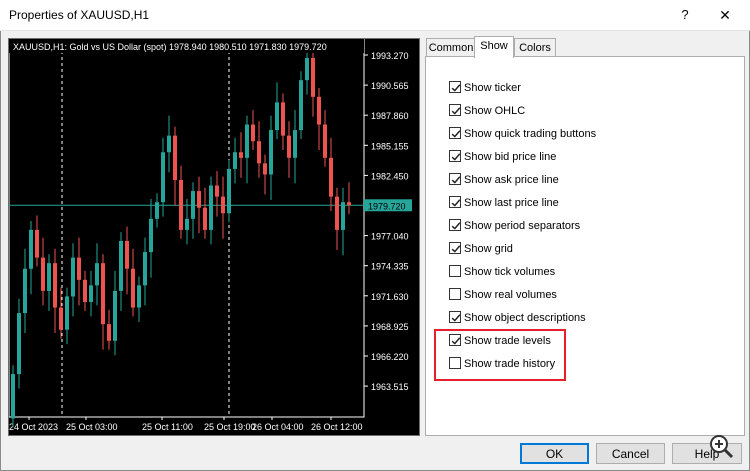  Describe the element at coordinates (390, 267) in the screenshot. I see `price-label: 1974.335` at that location.